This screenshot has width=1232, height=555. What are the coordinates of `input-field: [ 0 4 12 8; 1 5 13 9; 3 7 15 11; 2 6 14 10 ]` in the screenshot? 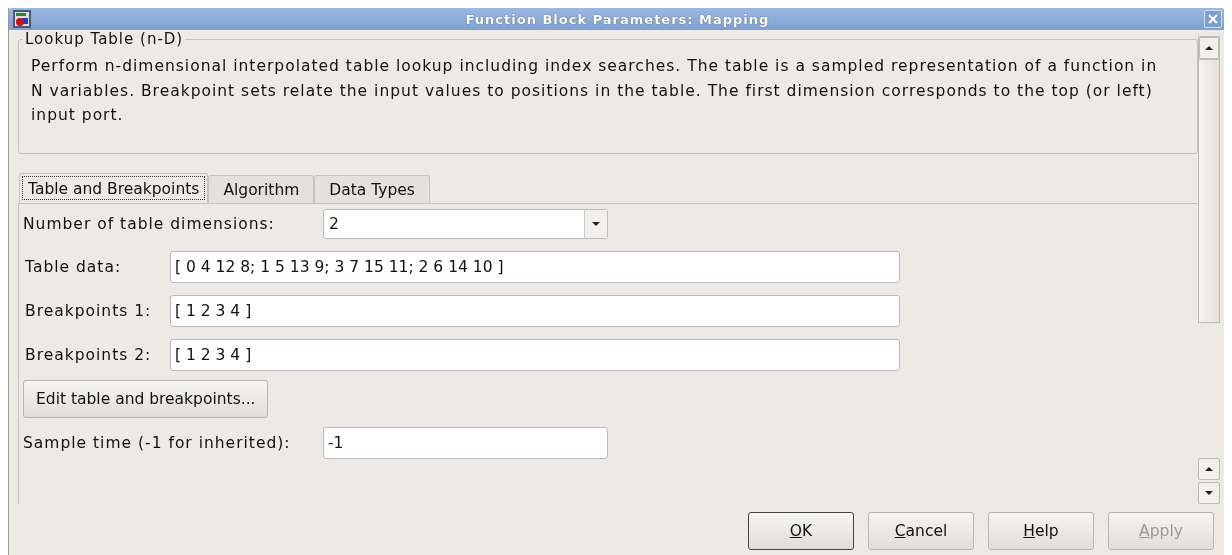 It's located at (535, 267).